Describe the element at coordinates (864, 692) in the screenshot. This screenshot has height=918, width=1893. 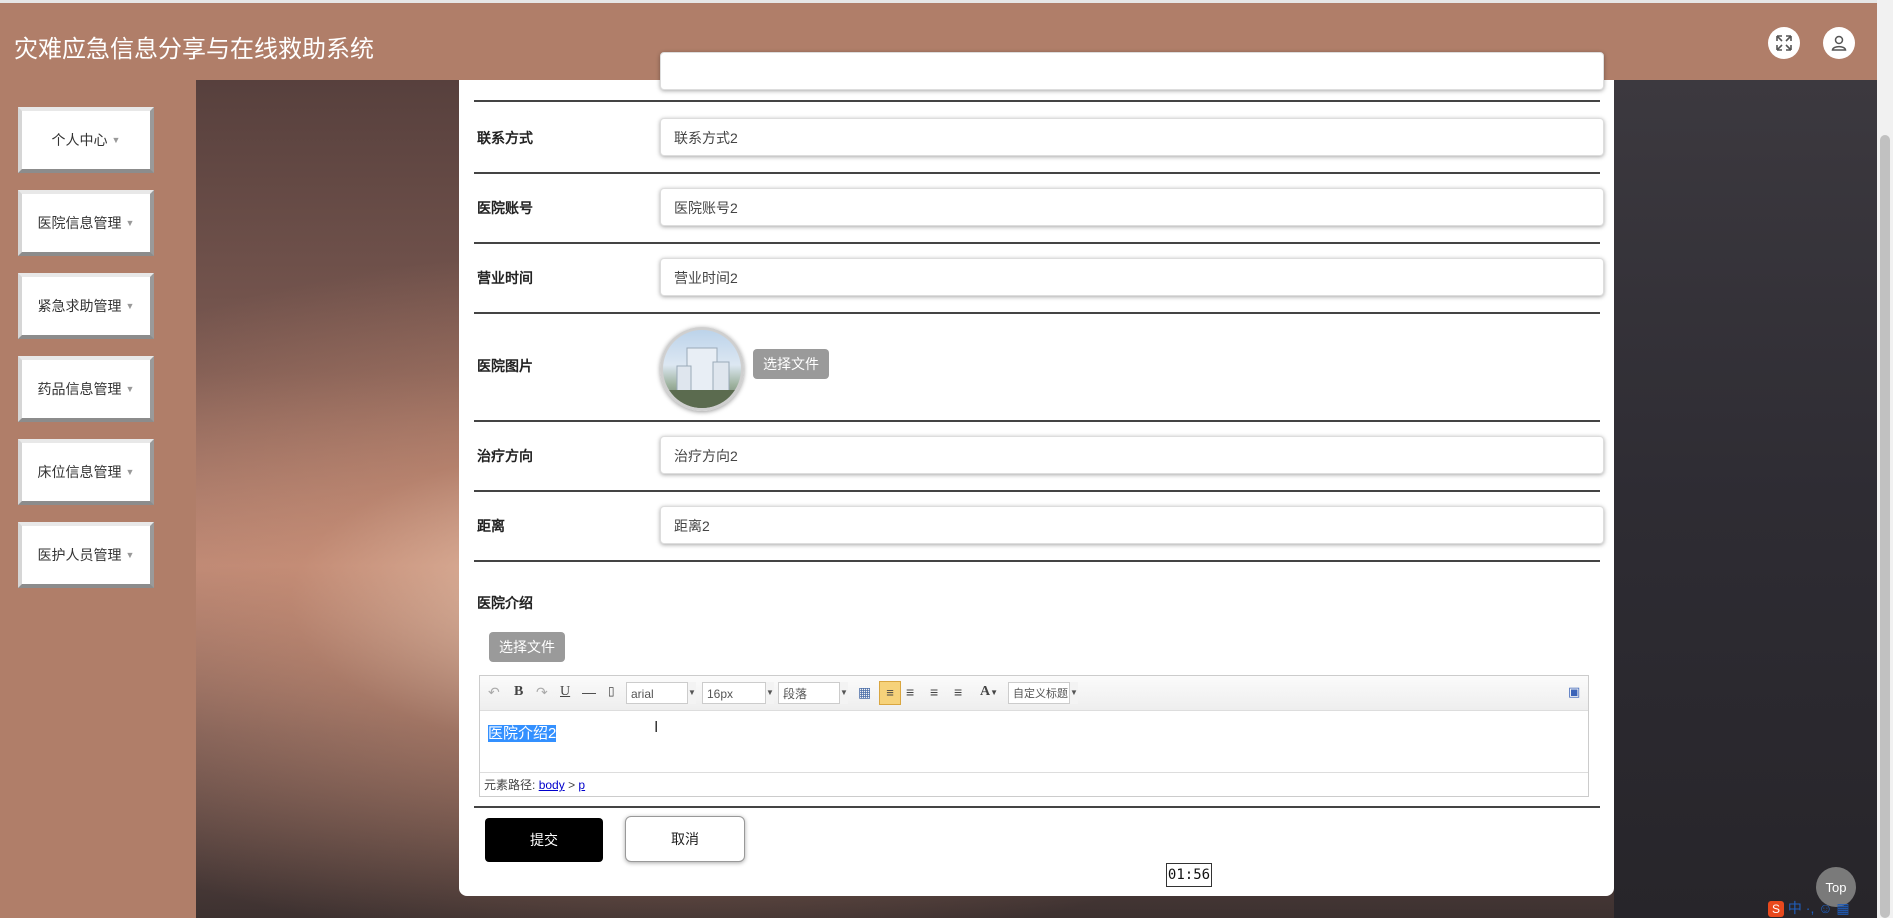
I see `table-icon: ▦` at that location.